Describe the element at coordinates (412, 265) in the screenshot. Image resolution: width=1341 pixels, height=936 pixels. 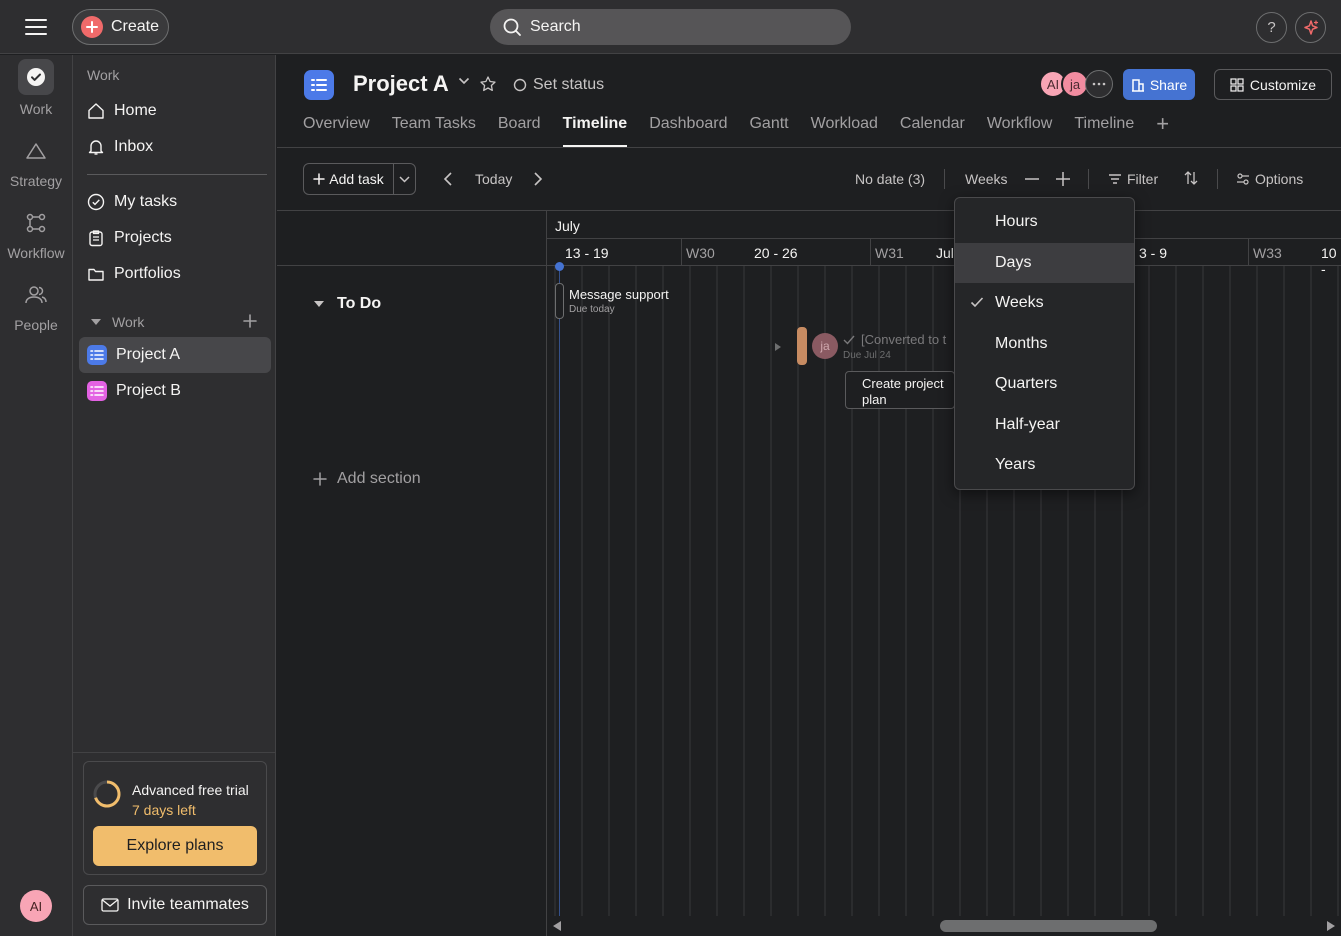
I see `list-header-divider` at that location.